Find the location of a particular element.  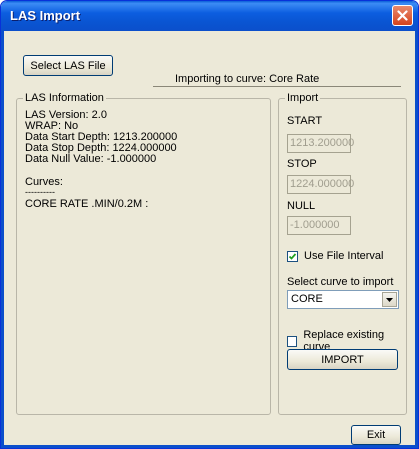

chevron-down-icon is located at coordinates (389, 299).